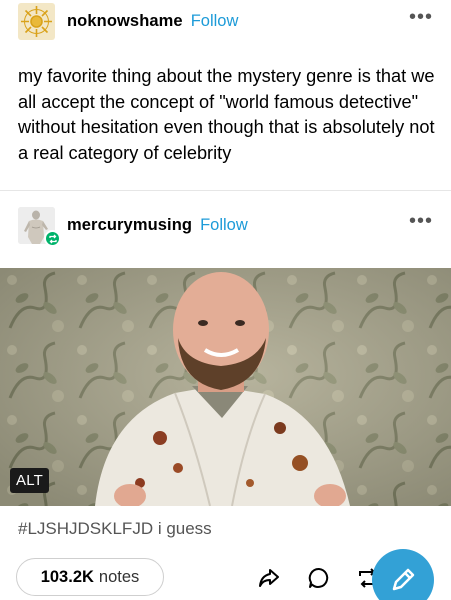  What do you see at coordinates (125, 21) in the screenshot?
I see `username: noknowshame` at bounding box center [125, 21].